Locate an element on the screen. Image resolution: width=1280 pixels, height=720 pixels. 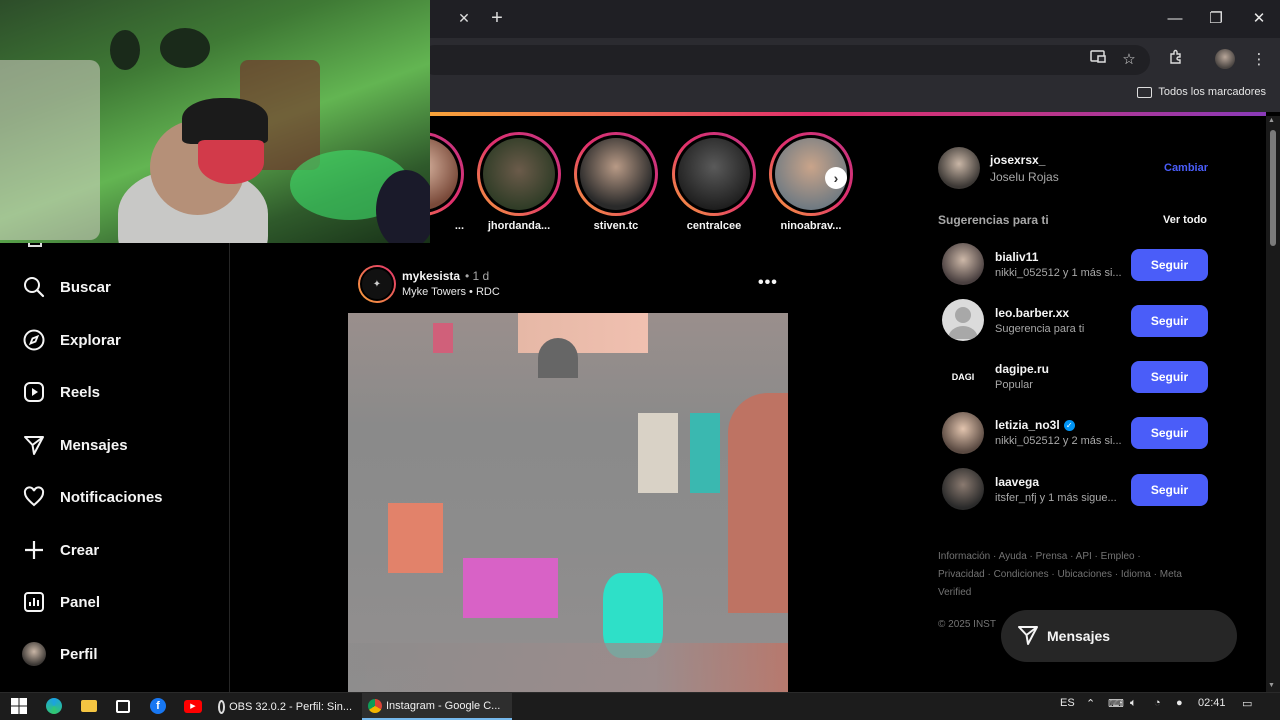
post-avatar: ✦ is located at coordinates (377, 284).